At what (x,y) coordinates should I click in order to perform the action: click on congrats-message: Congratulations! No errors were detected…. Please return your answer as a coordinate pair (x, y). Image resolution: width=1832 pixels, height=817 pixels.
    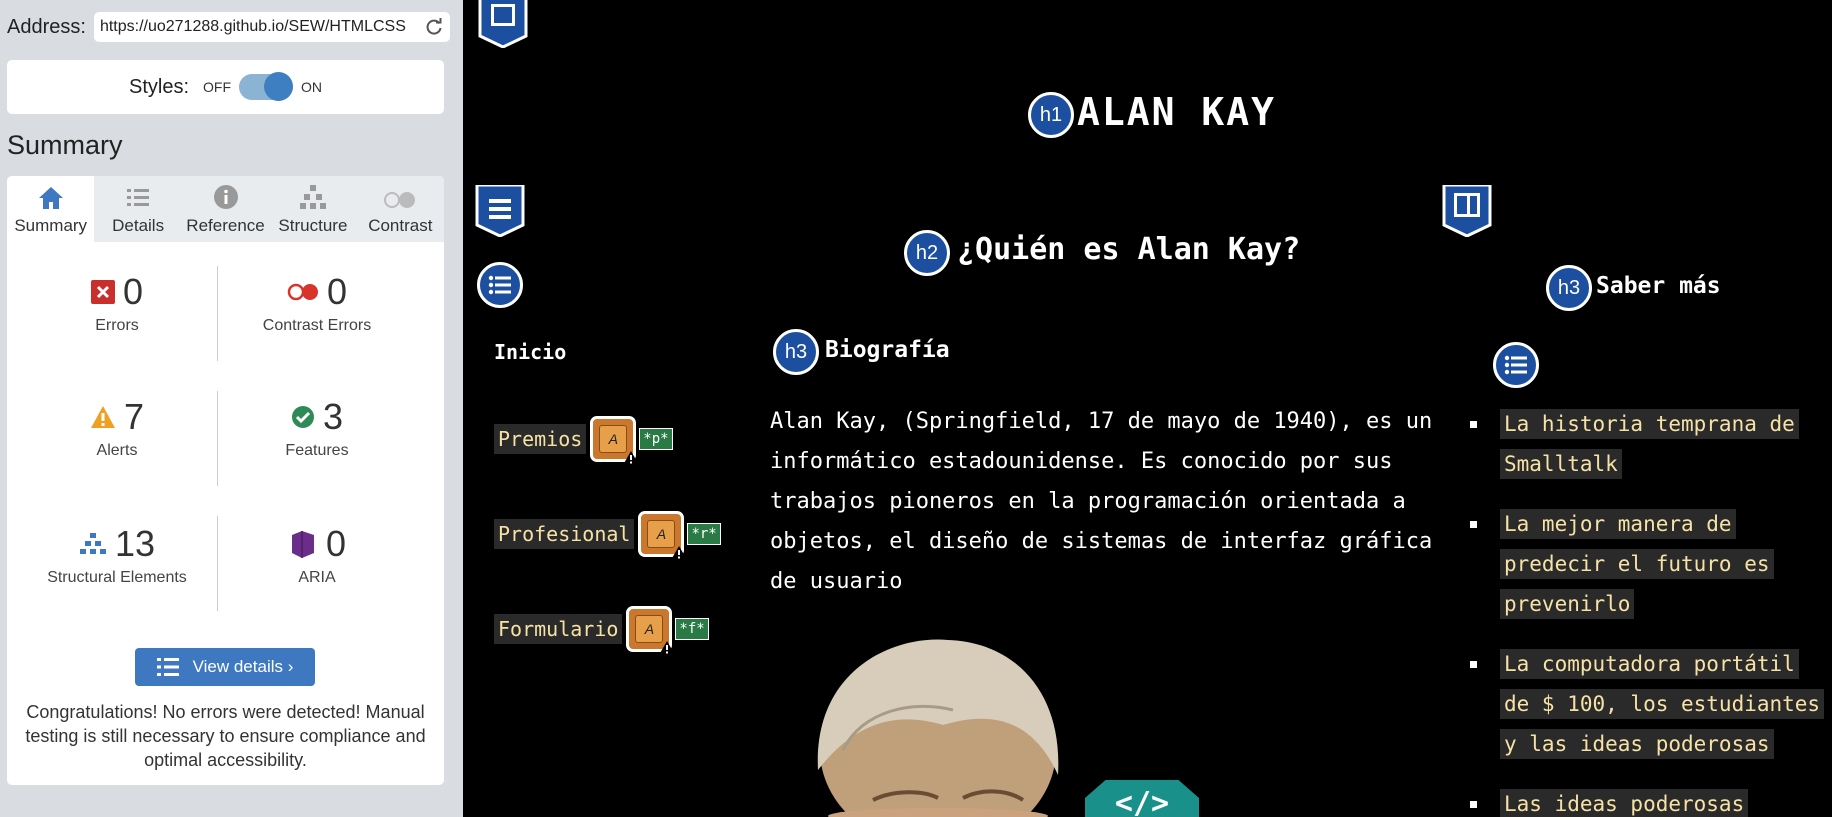
    Looking at the image, I should click on (225, 736).